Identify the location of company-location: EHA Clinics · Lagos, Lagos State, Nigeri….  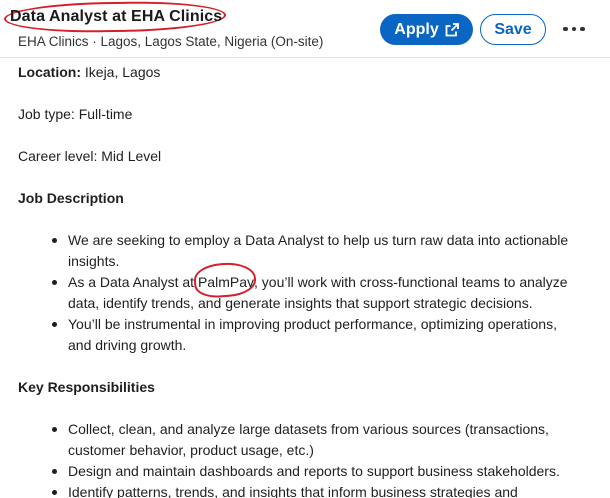
(171, 41).